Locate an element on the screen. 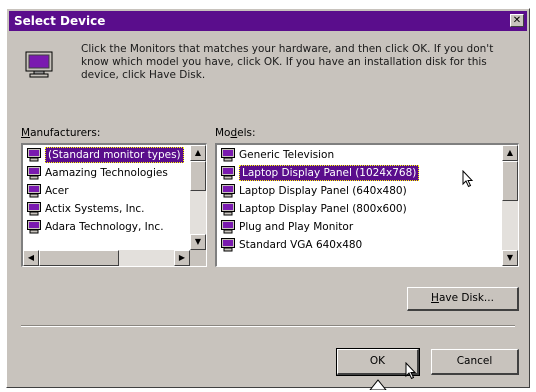  right-arrow-icon: ▶ is located at coordinates (182, 257).